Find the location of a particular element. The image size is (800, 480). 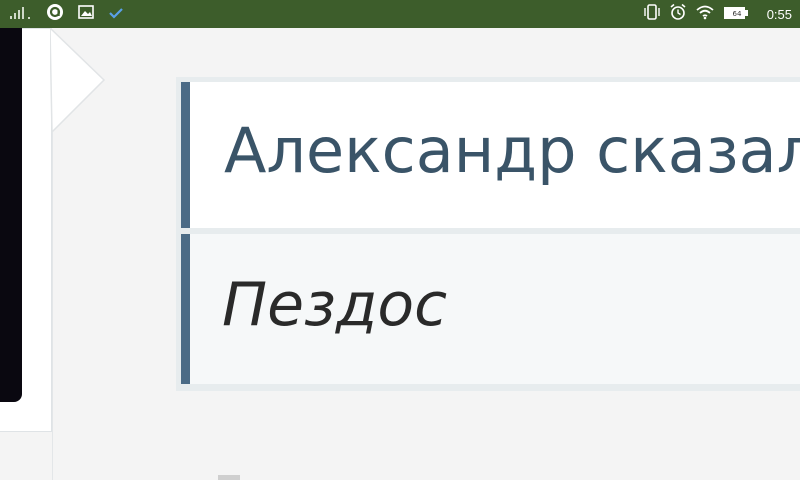

wifi-icon is located at coordinates (705, 14).